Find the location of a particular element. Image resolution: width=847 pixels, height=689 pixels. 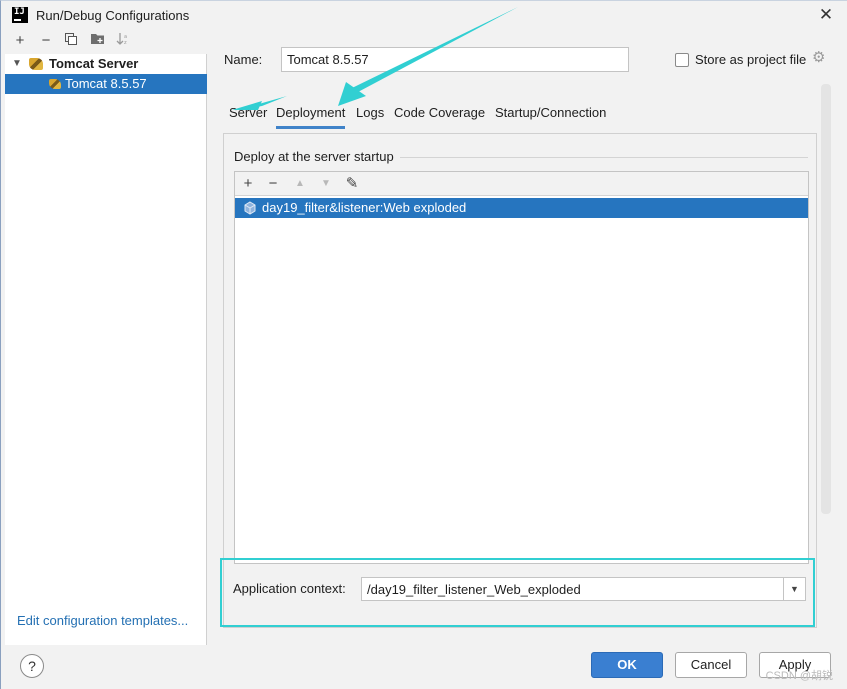

dialog-button-bar: ? OK Cancel Apply CSDN @胡锐 is located at coordinates (424, 667).